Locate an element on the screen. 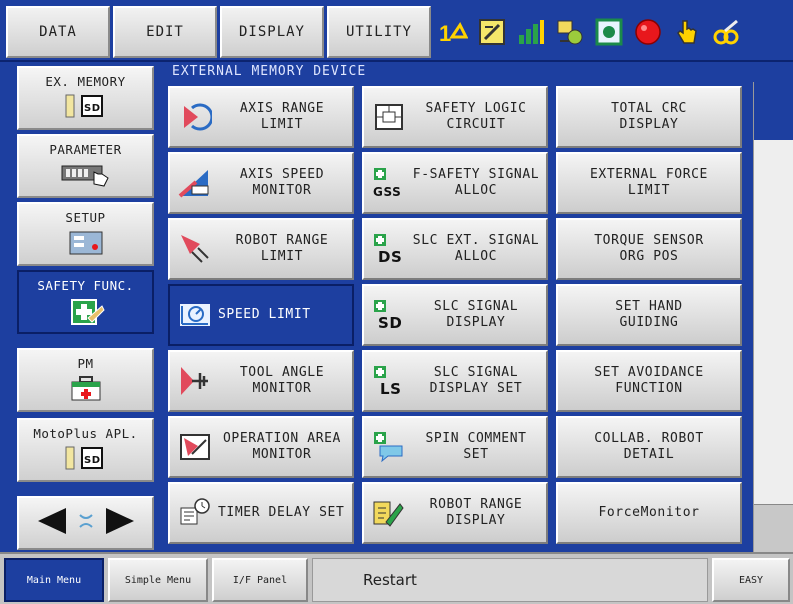 This screenshot has width=793, height=604. robot-range-limit-button: ROBOT RANGE LIMIT is located at coordinates (261, 249).